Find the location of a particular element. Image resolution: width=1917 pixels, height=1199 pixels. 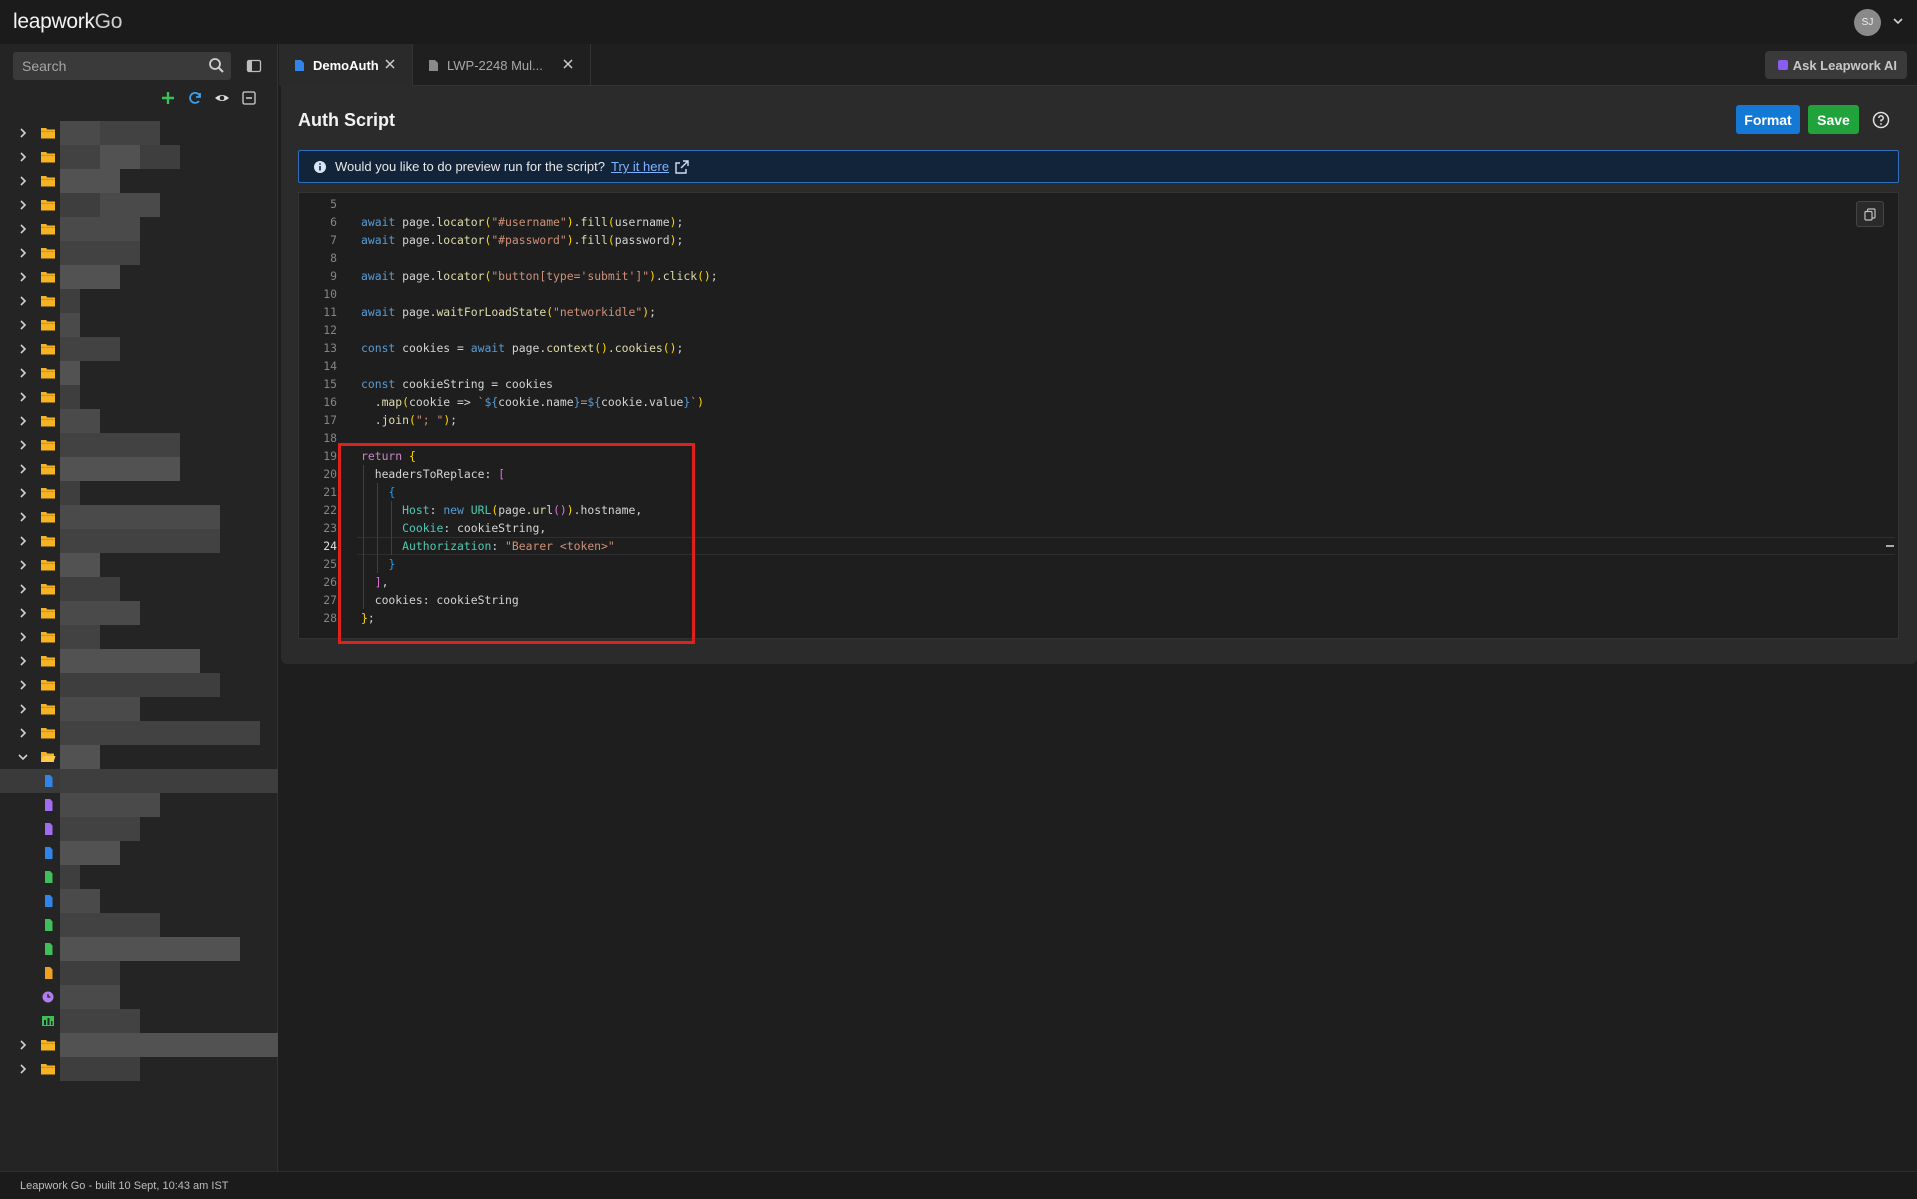

folder-icon is located at coordinates (48, 517).